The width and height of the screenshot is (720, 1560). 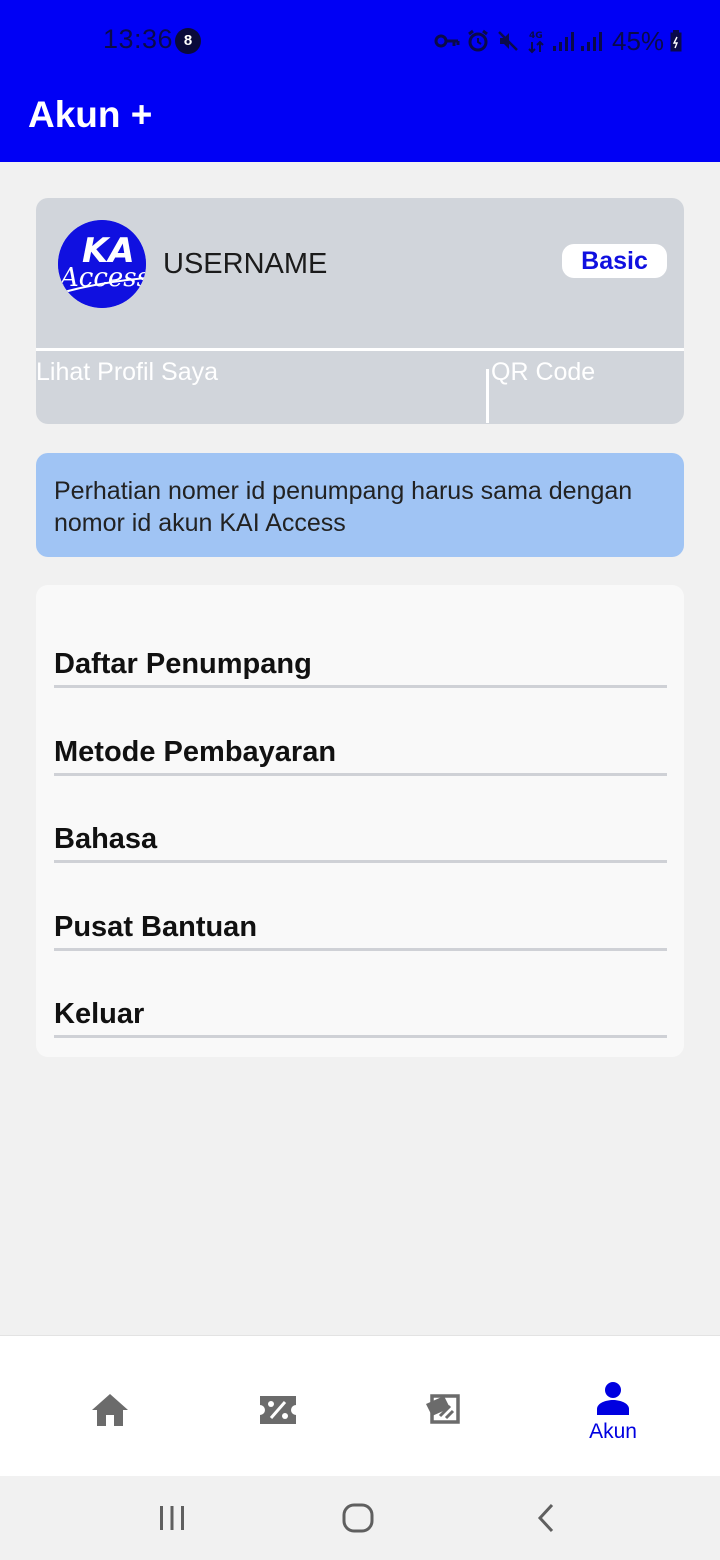 I want to click on nav-account-label: Akun, so click(x=613, y=1431).